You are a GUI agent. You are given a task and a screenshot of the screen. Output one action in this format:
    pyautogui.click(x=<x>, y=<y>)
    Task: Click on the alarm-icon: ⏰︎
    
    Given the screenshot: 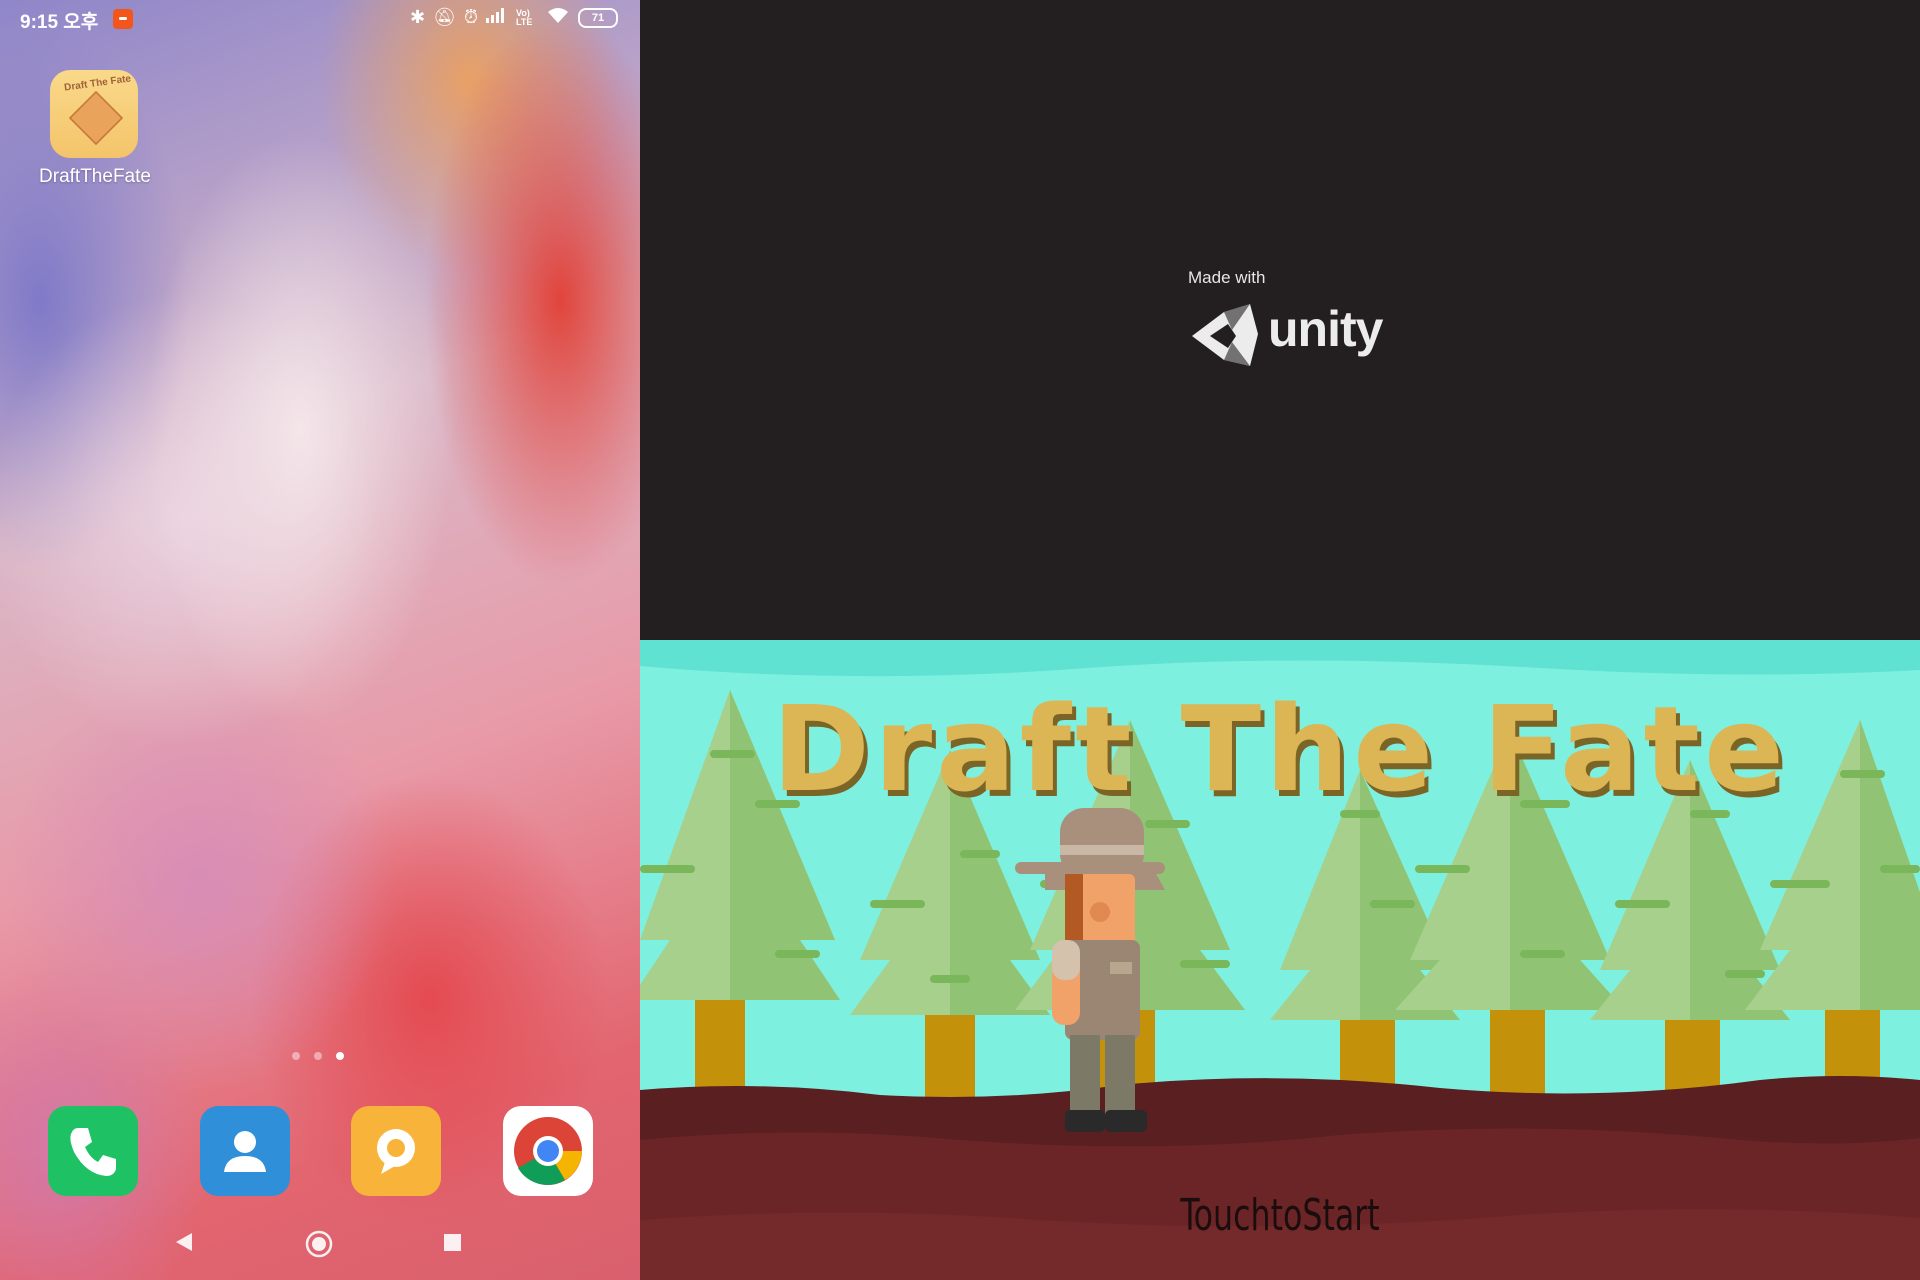 What is the action you would take?
    pyautogui.click(x=470, y=17)
    